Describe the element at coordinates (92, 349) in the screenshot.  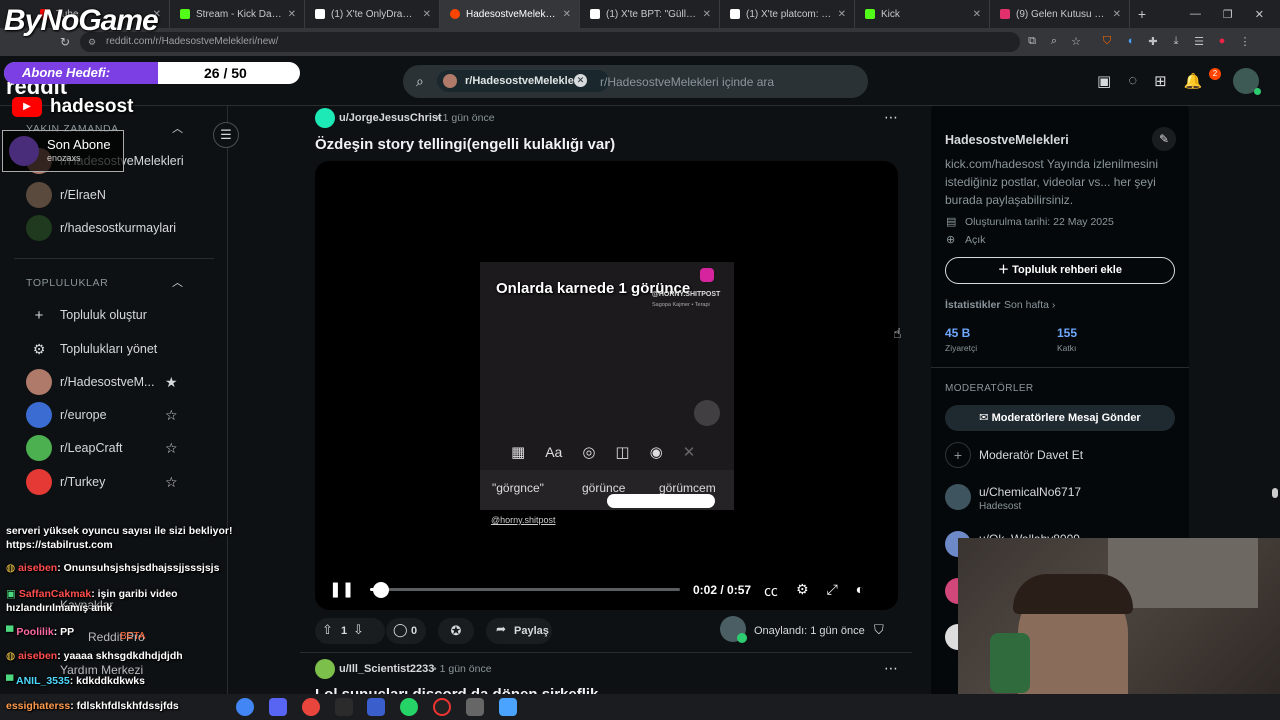
I see `manage-communities-item: ⚙ Toplulukları yönet` at that location.